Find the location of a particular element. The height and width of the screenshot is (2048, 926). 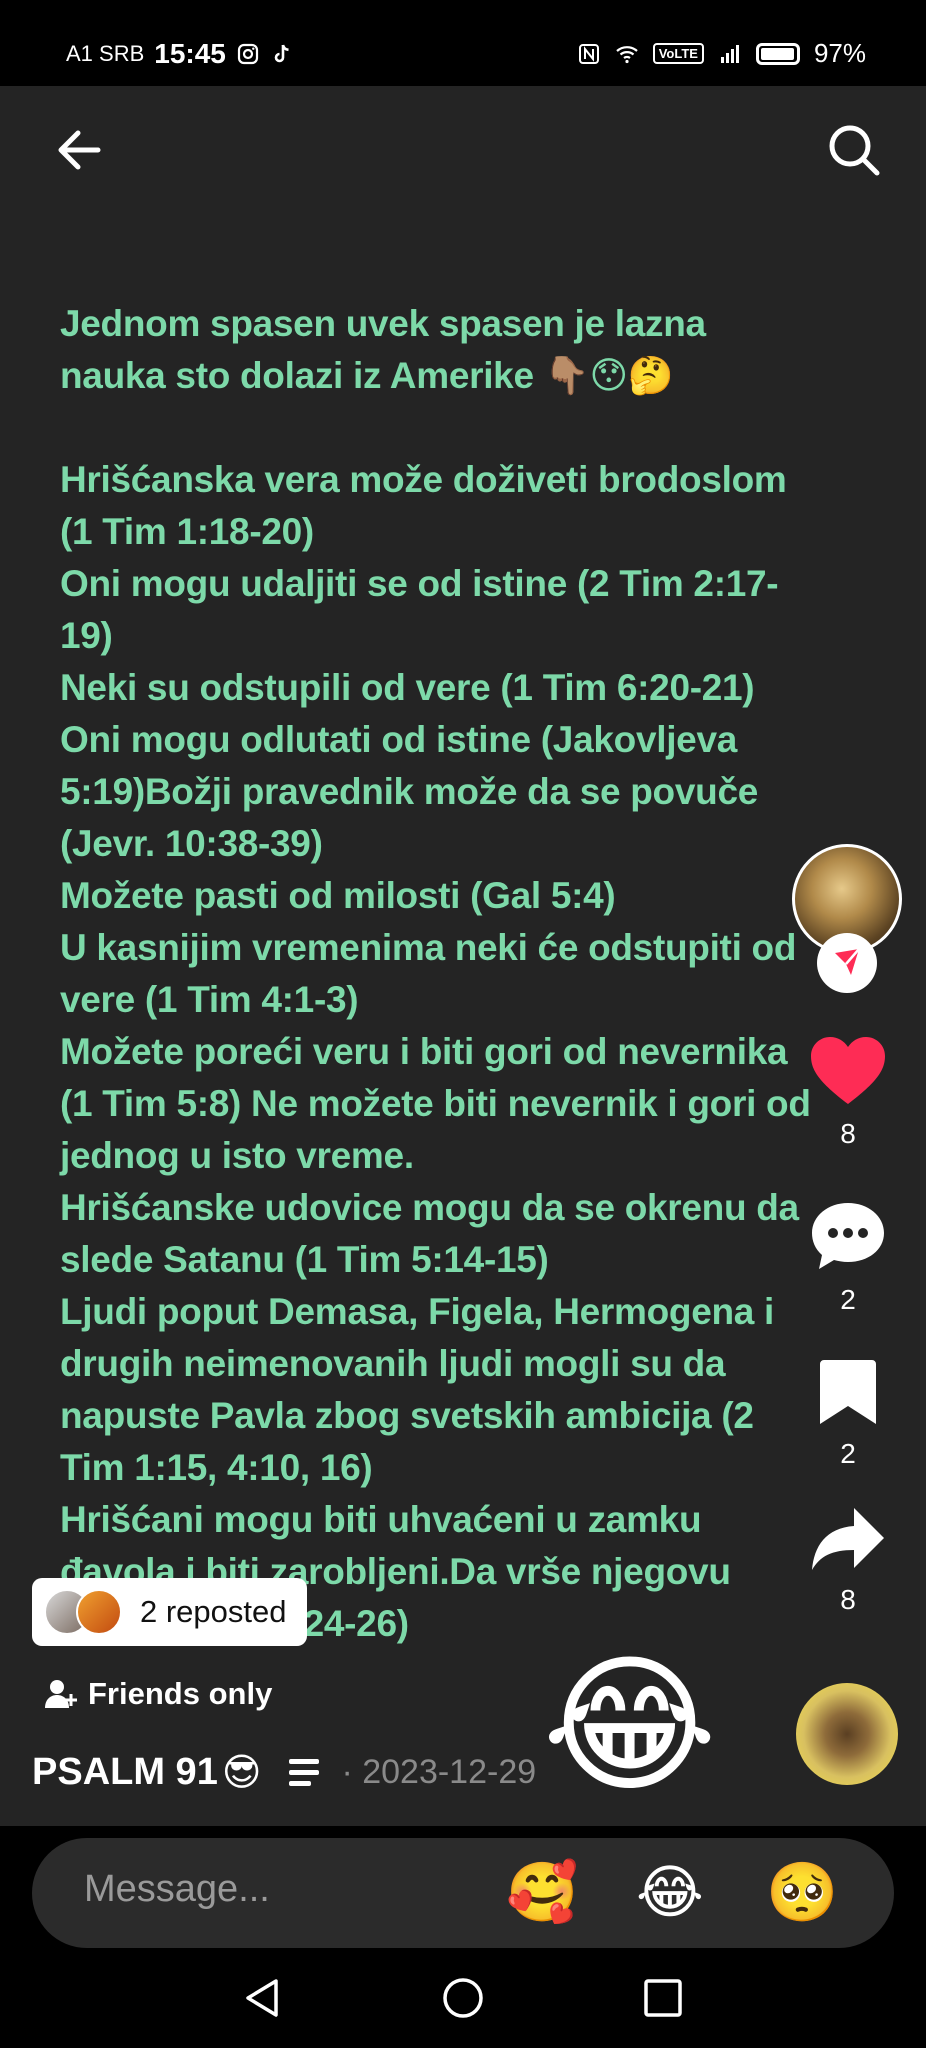

tiktok-icon is located at coordinates (281, 53).